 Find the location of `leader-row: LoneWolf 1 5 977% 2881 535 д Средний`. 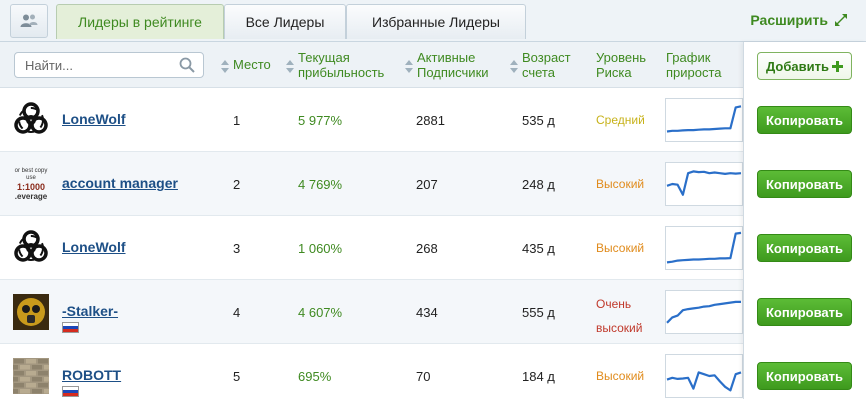

leader-row: LoneWolf 1 5 977% 2881 535 д Средний is located at coordinates (371, 120).